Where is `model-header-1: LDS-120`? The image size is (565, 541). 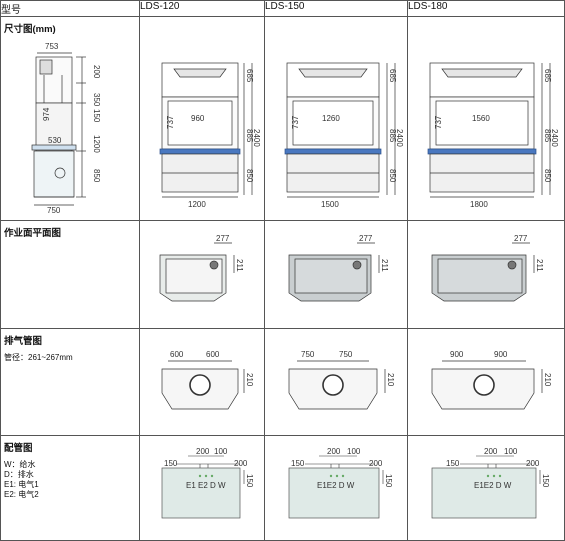 model-header-1: LDS-120 is located at coordinates (202, 8).